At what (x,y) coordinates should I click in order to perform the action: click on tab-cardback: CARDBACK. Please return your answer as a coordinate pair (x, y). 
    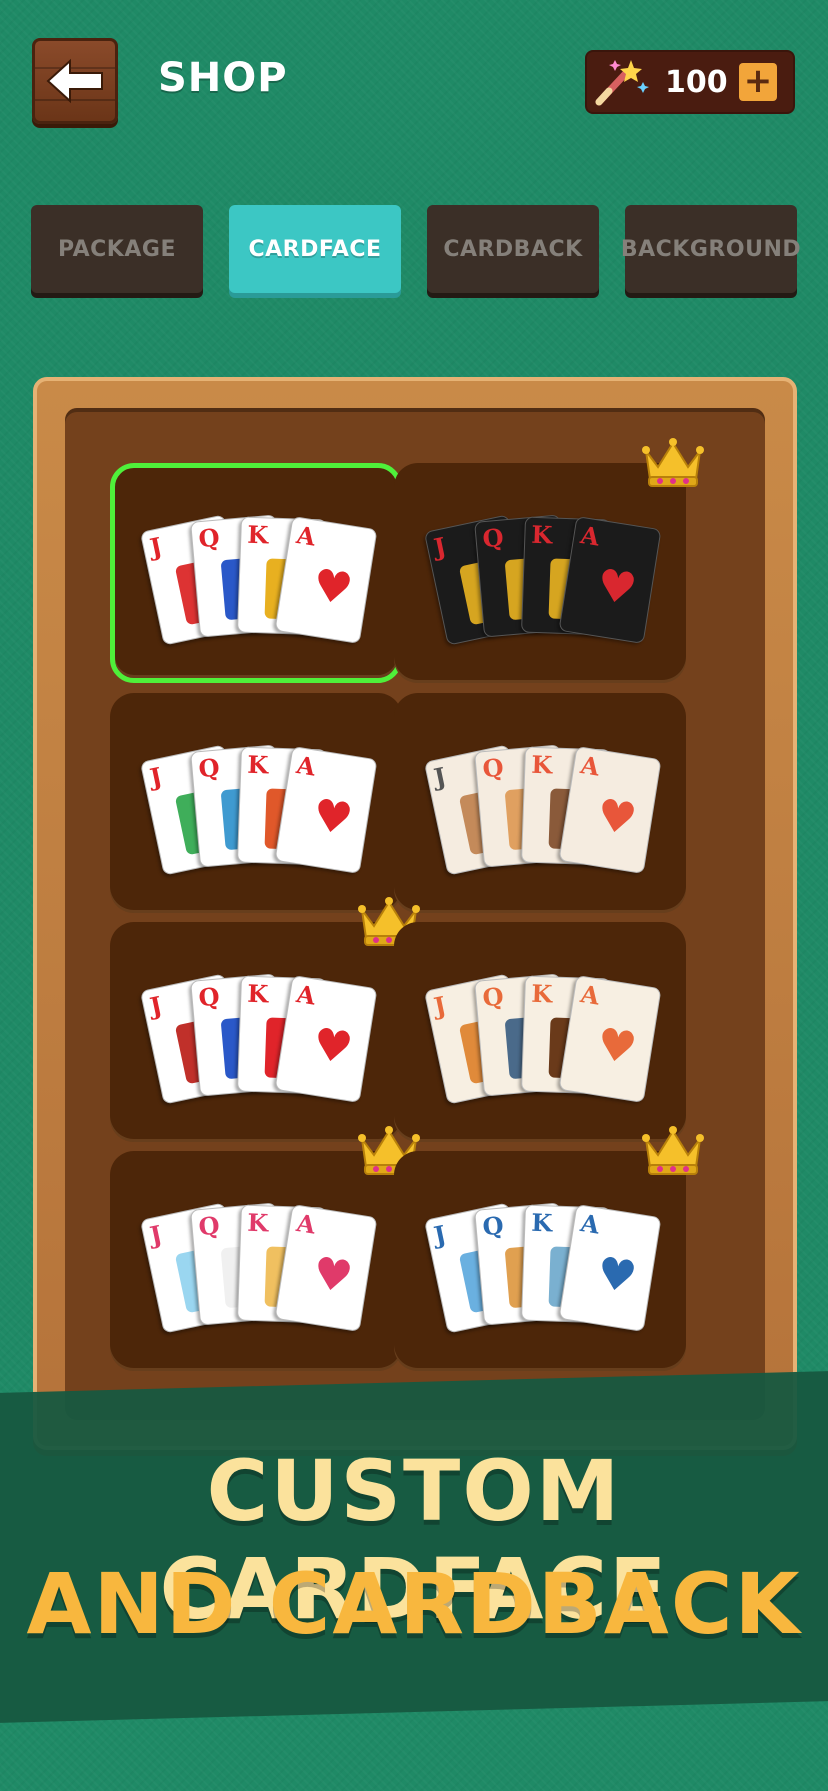
    Looking at the image, I should click on (513, 249).